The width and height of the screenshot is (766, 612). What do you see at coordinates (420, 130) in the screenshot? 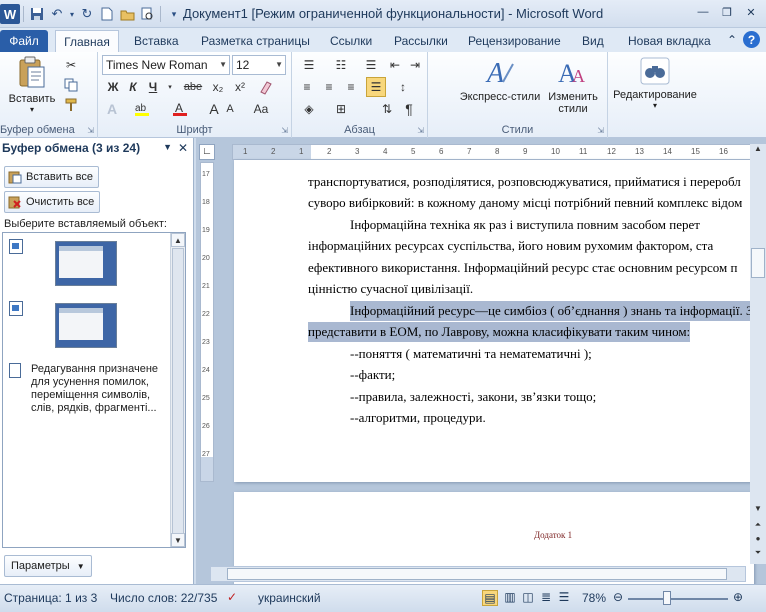
I see `paragraph-dialog-launcher-icon: ⇲` at bounding box center [420, 130].